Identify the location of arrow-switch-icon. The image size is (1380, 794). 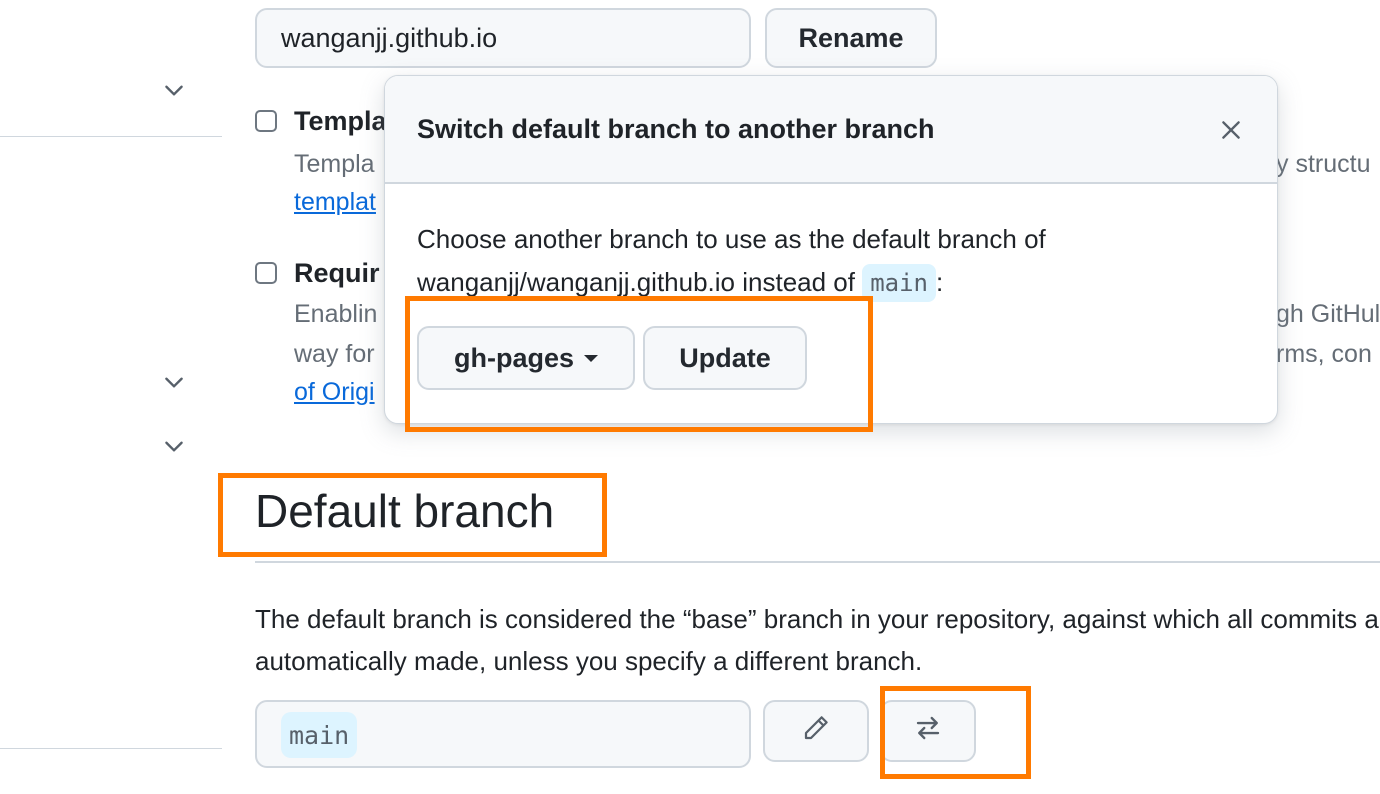
(928, 731).